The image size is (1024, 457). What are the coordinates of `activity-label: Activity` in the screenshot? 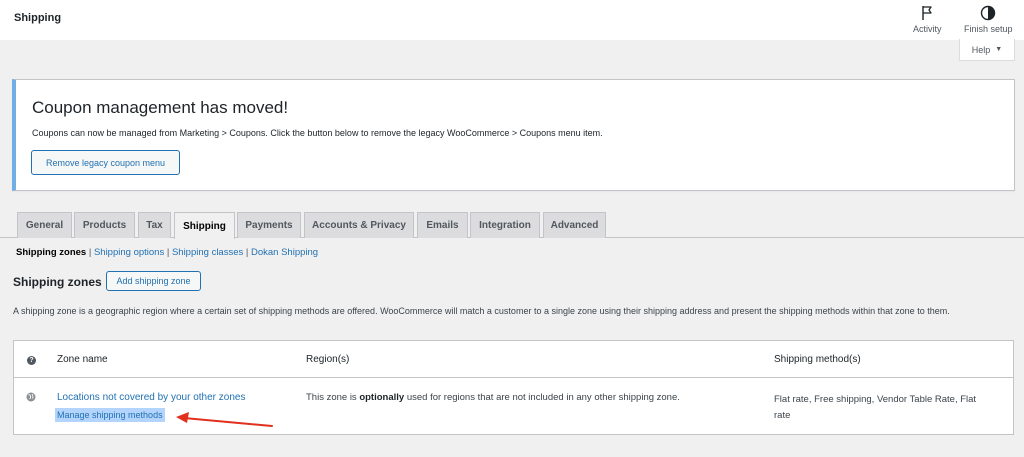 It's located at (927, 29).